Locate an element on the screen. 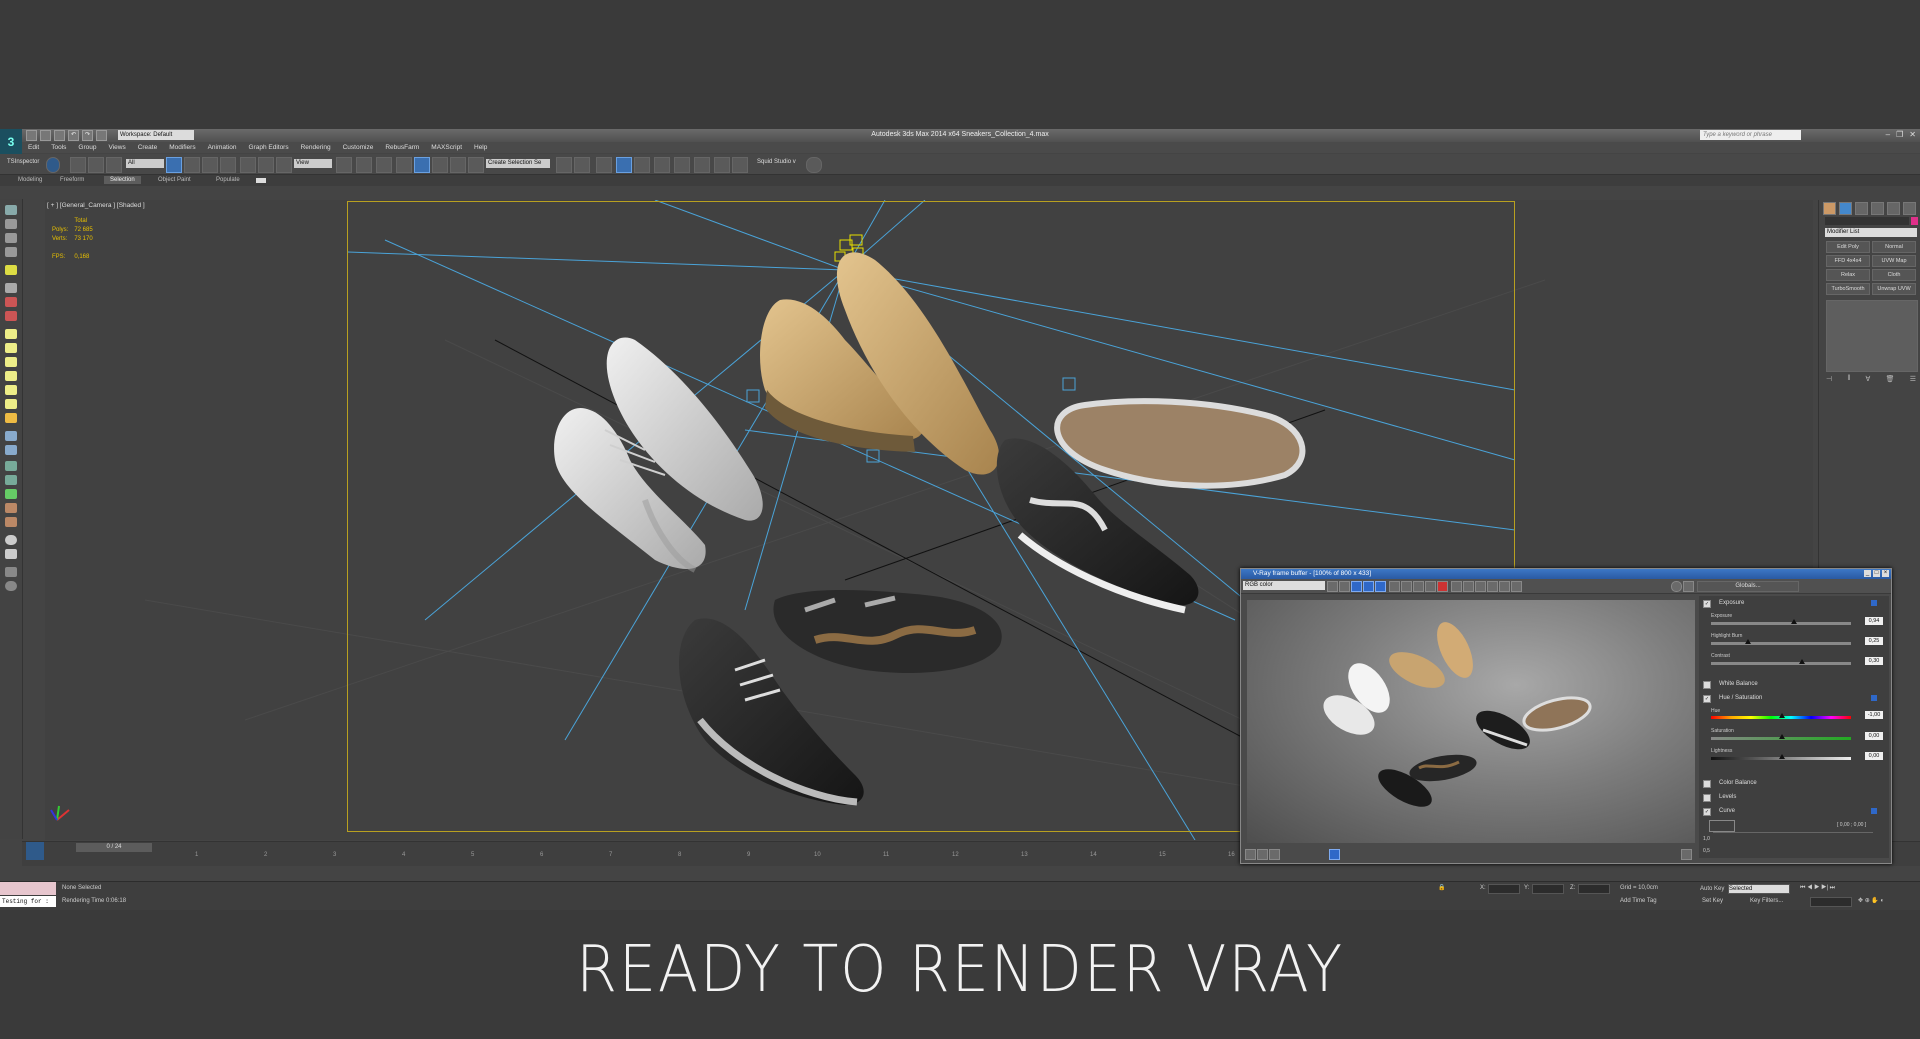  curve-editor-icon is located at coordinates (642, 165).